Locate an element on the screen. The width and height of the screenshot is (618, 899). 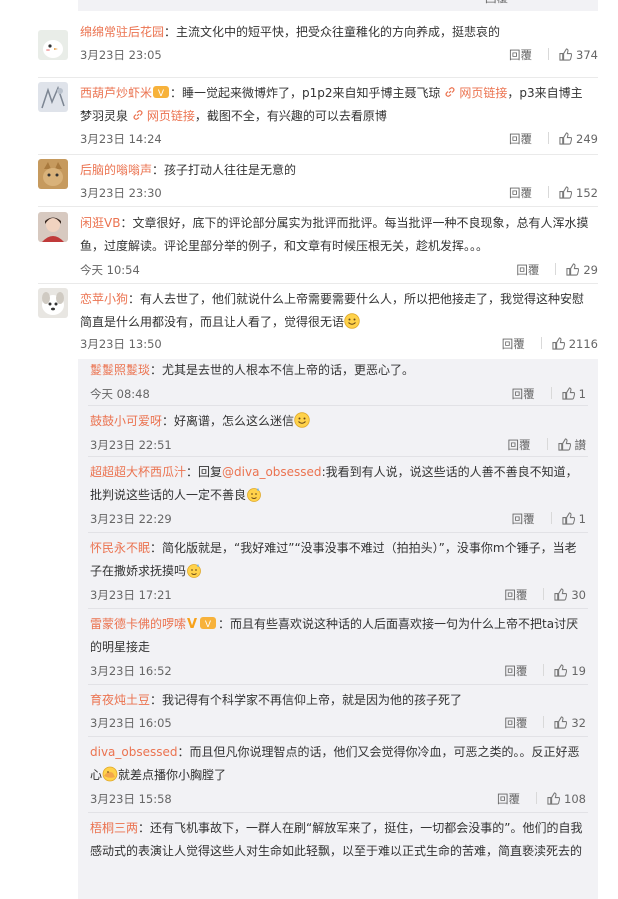
reply-text: 我记得有个科学家不再信仰上帝，就是因为他的孩子死了 is located at coordinates (312, 700).